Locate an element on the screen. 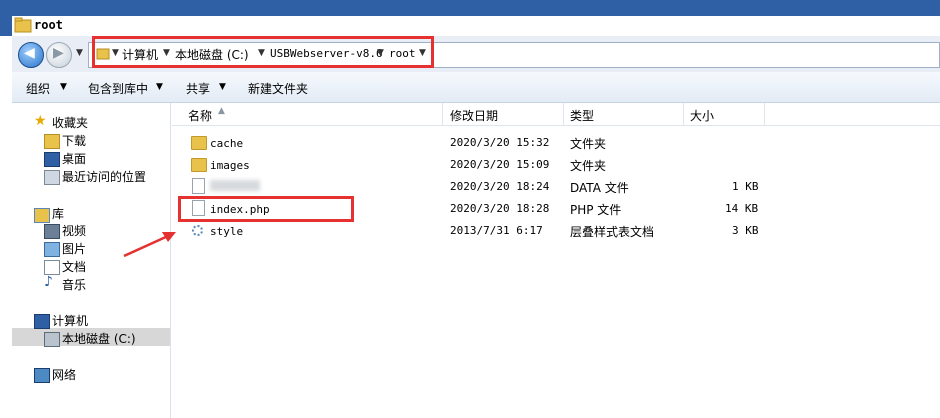 The image size is (940, 418). nav-documents: 文档 is located at coordinates (74, 266).